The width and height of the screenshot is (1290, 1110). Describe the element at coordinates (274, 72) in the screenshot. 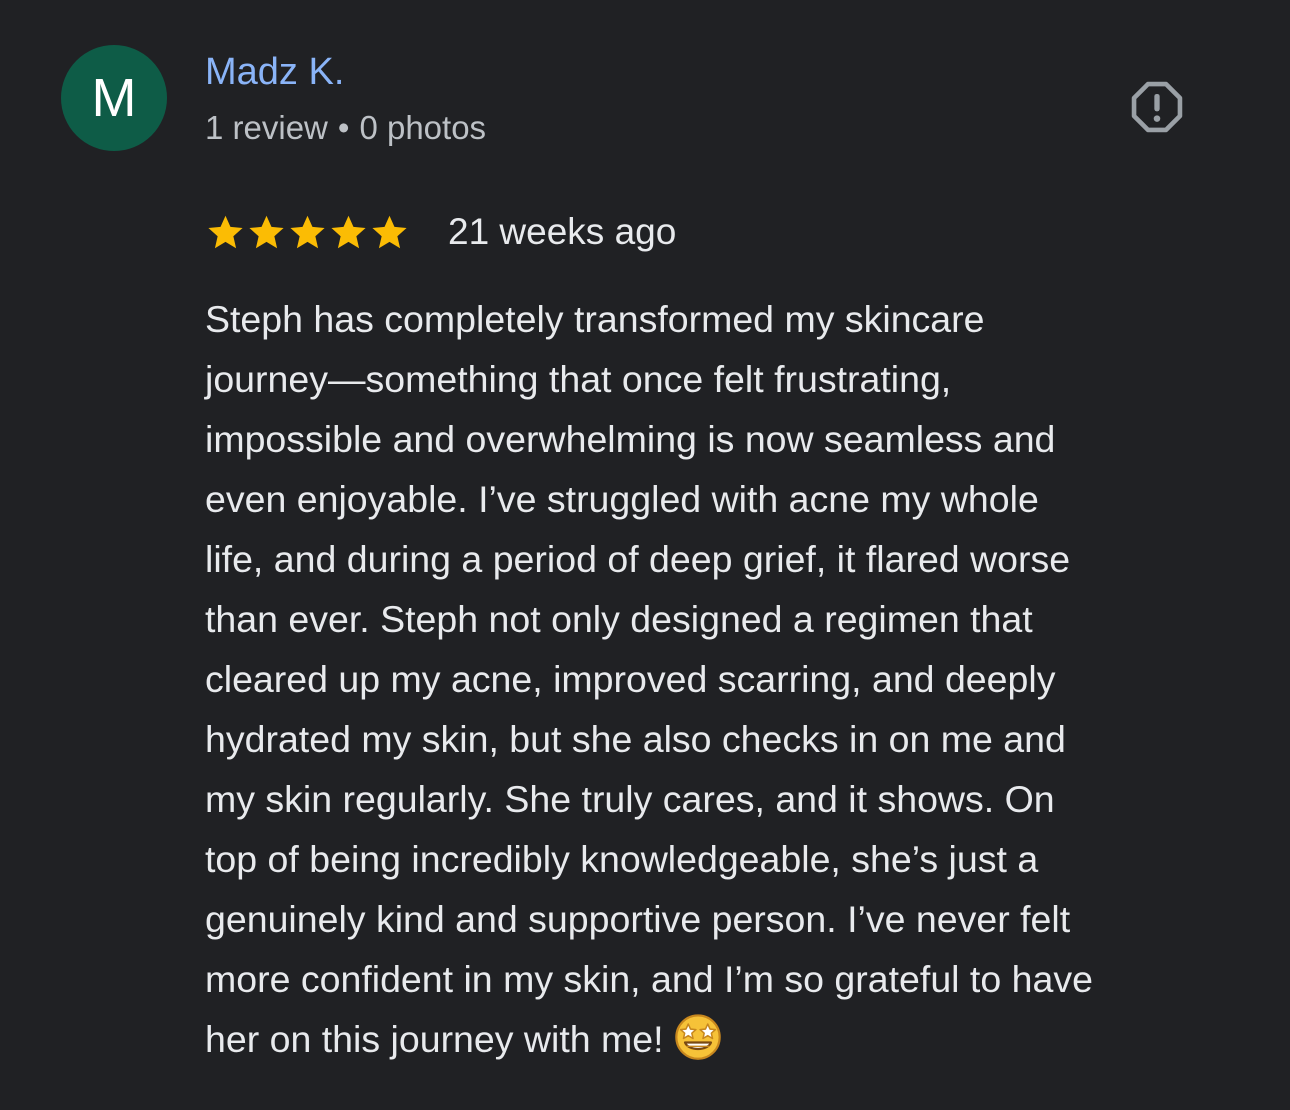

I see `author-name: Madz K.` at that location.